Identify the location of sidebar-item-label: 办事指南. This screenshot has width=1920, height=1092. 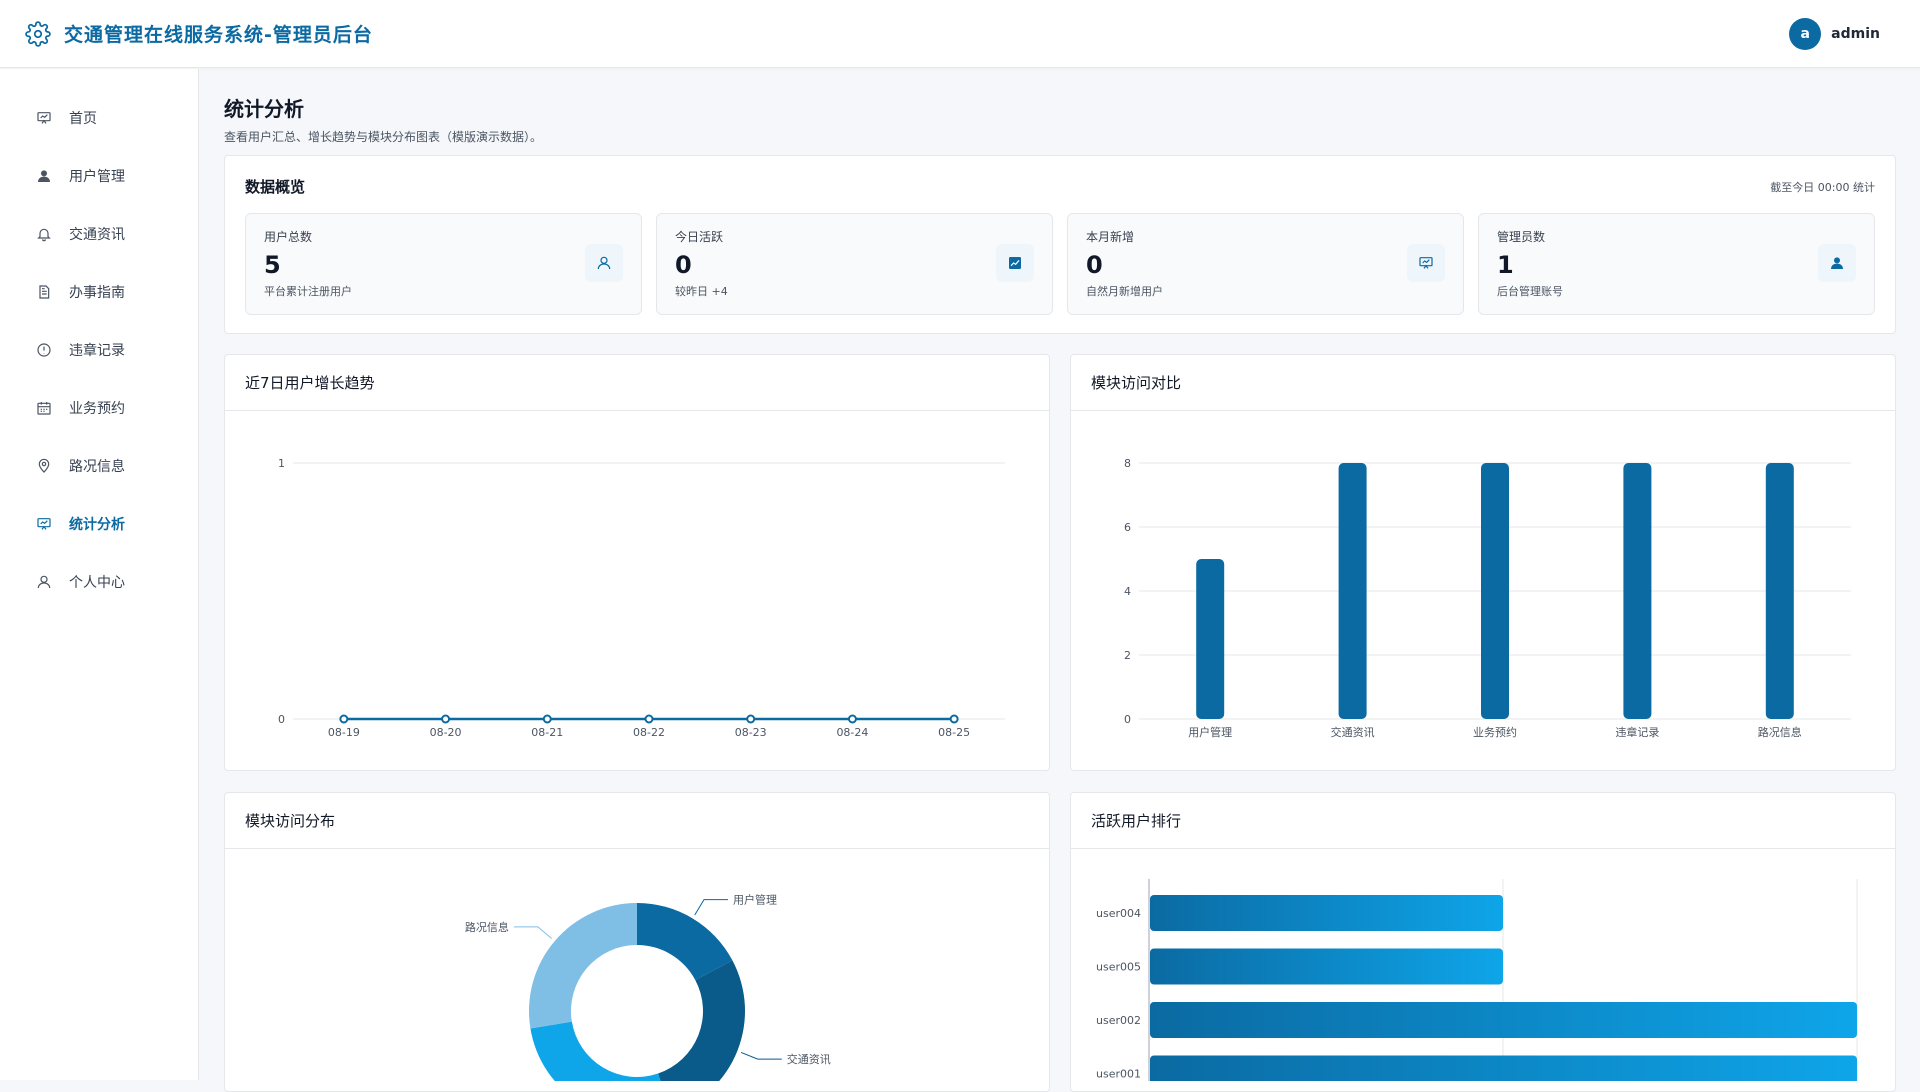
(97, 293).